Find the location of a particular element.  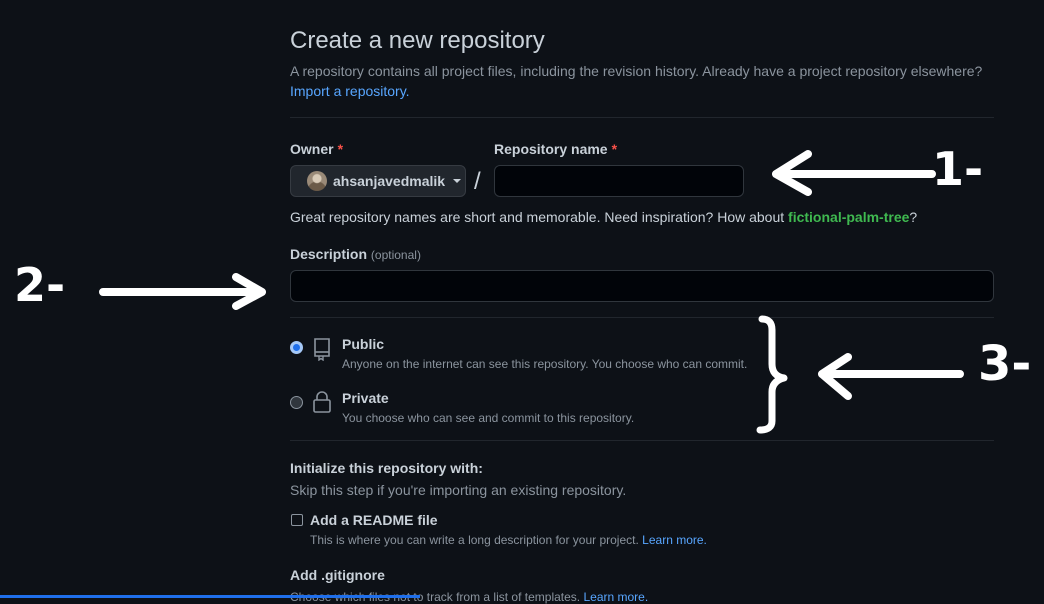

annotation-1: 1- is located at coordinates (958, 169).